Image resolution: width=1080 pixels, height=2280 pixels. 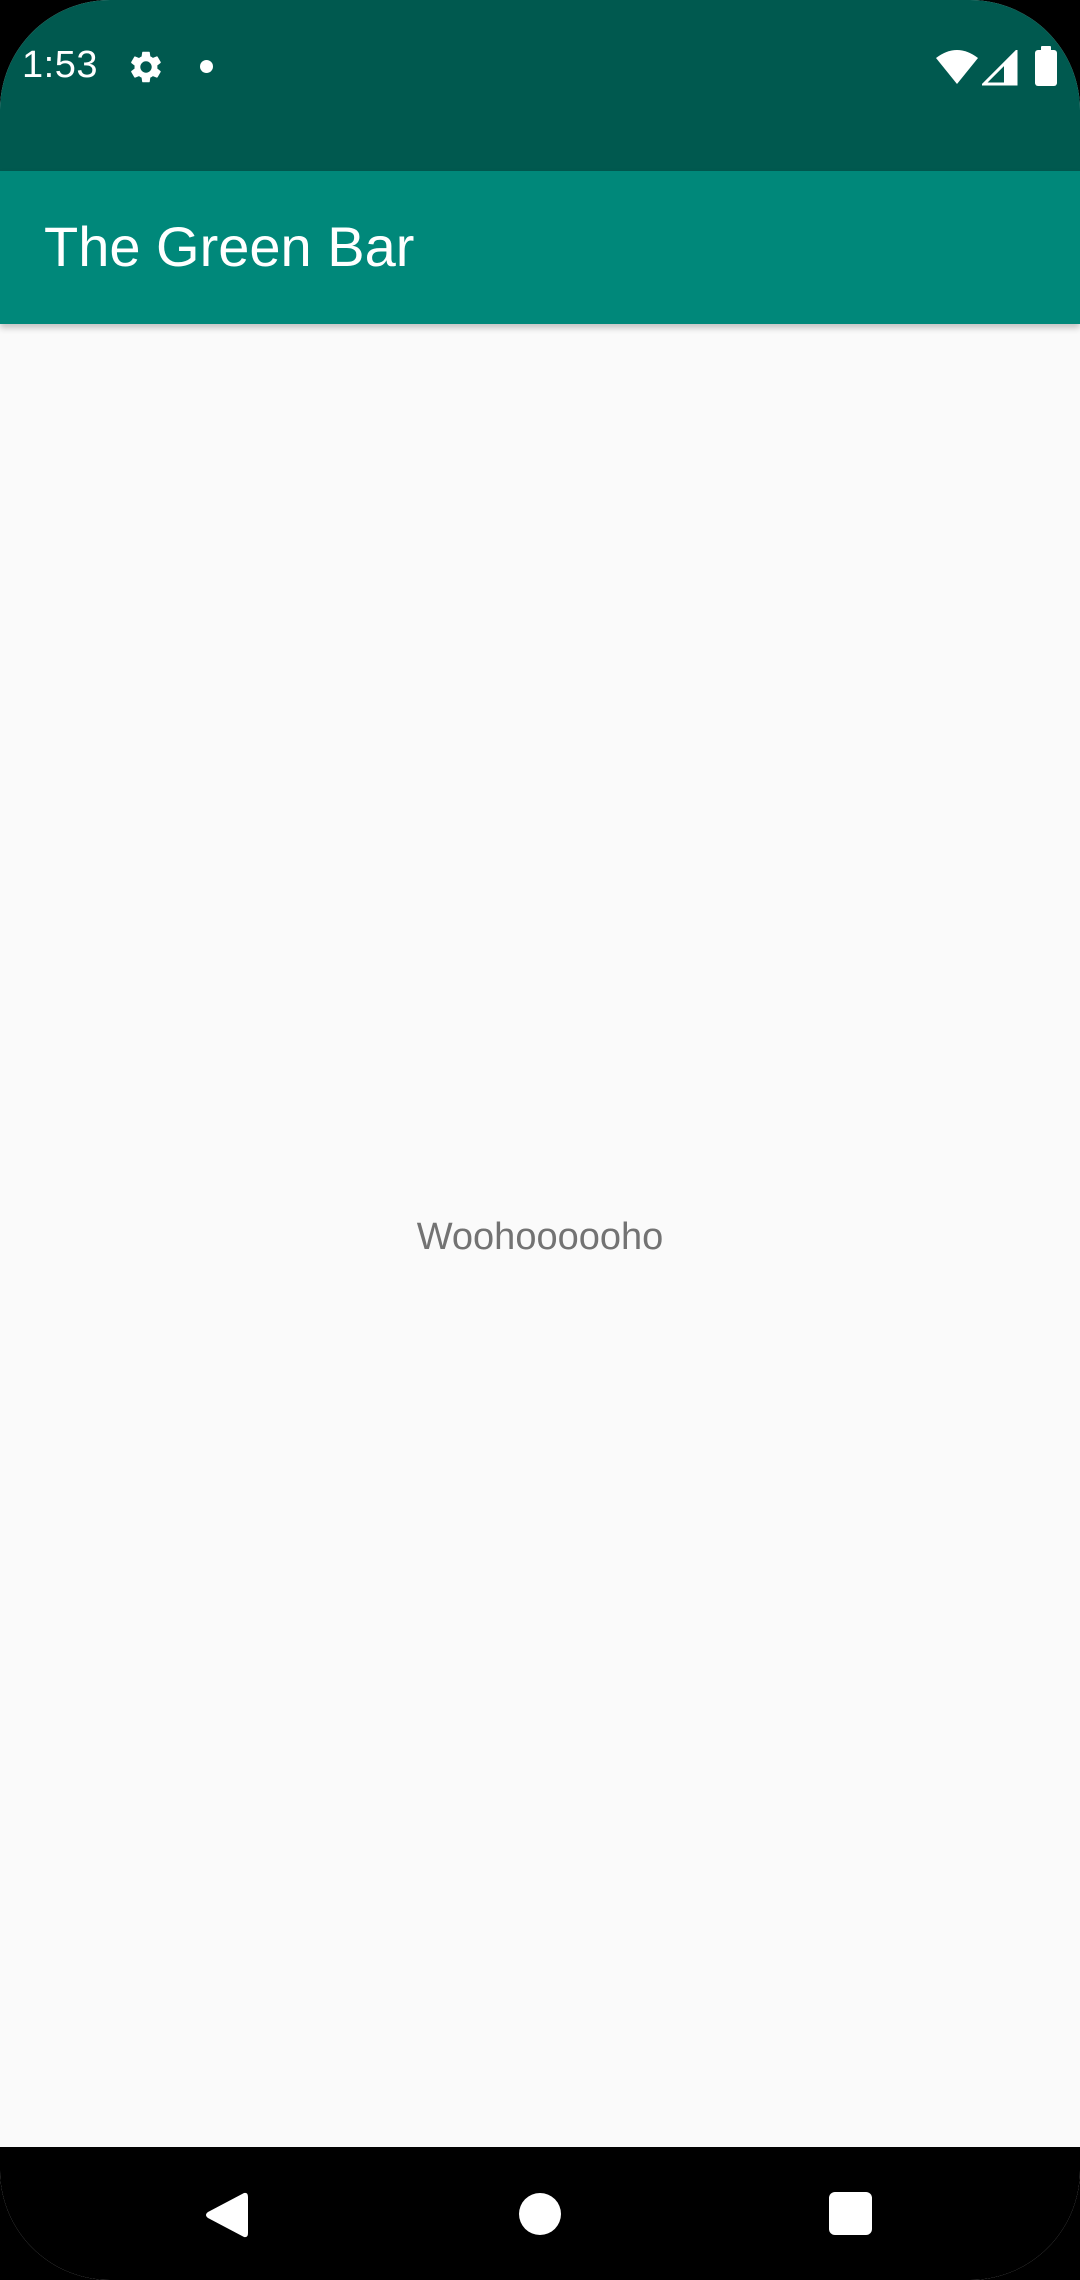 I want to click on wifi-icon, so click(x=957, y=67).